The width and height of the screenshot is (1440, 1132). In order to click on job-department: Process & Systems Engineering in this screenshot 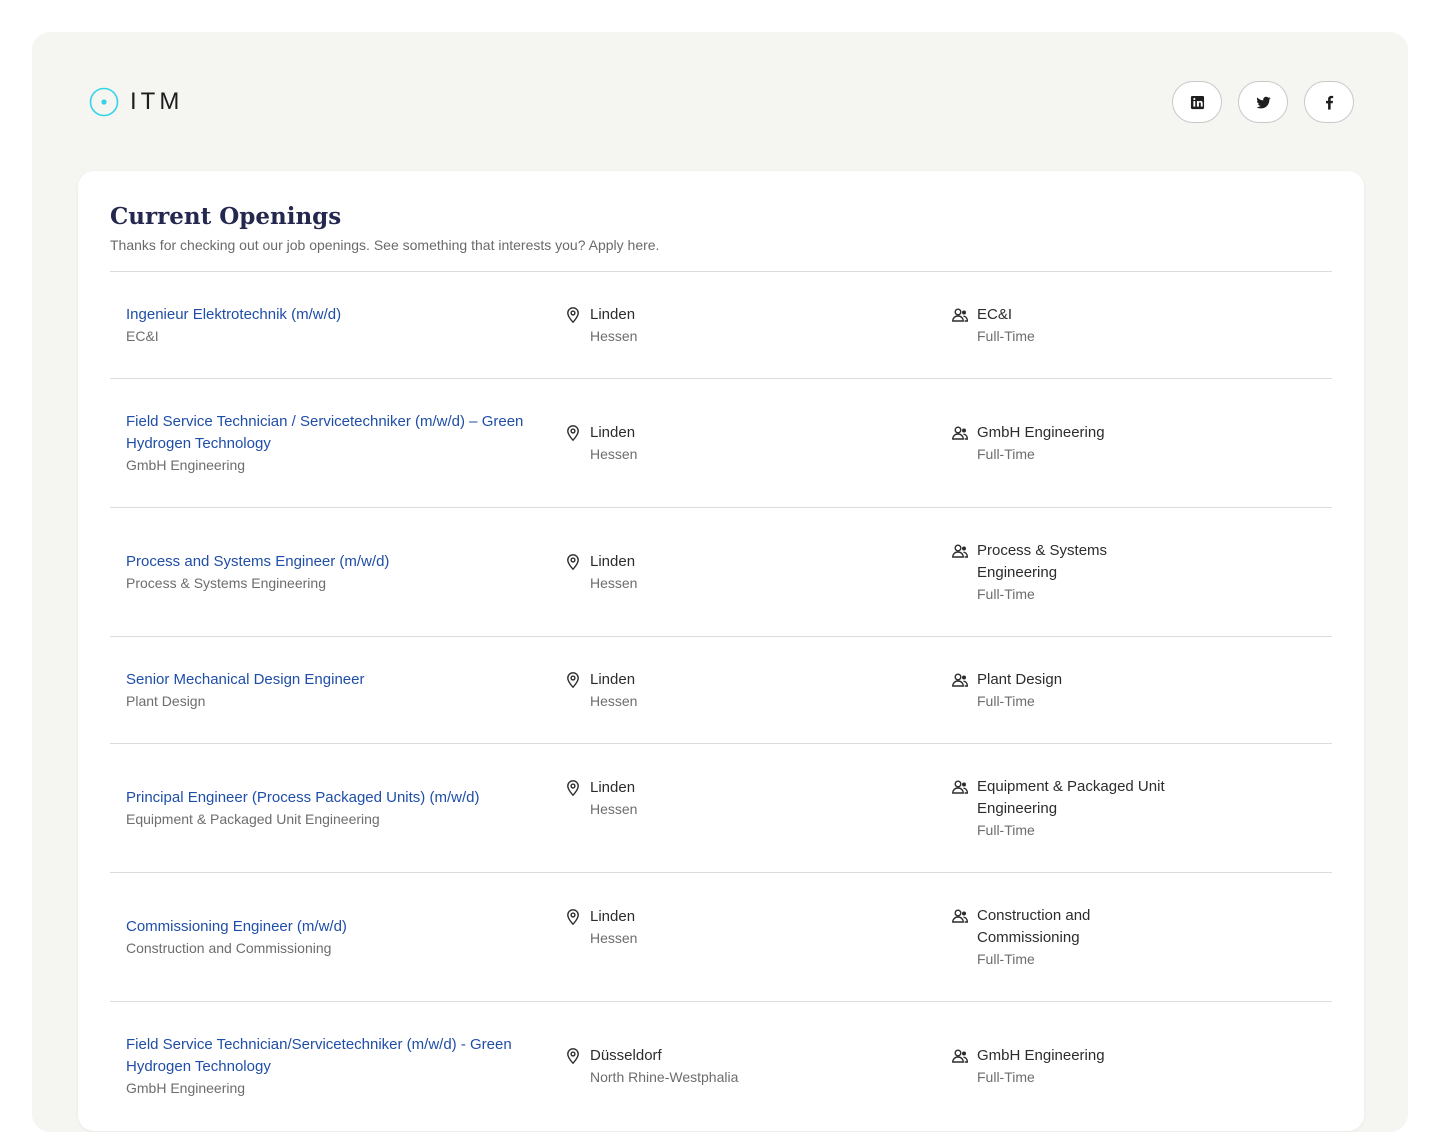, I will do `click(226, 582)`.